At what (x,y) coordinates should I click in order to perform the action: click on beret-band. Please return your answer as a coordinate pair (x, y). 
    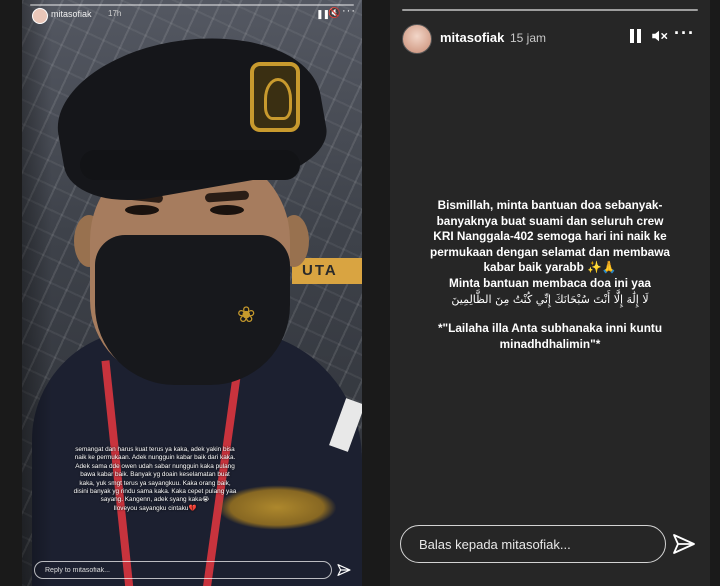
    Looking at the image, I should click on (190, 165).